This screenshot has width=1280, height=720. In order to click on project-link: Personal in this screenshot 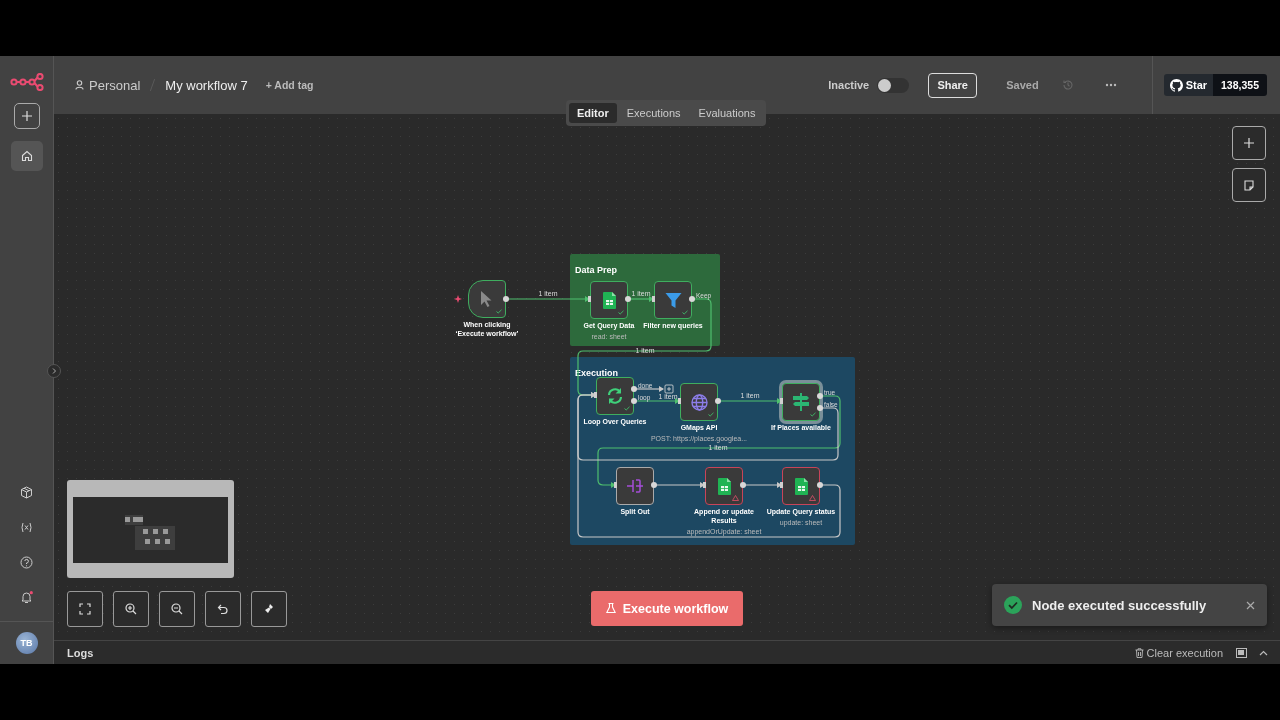, I will do `click(115, 85)`.